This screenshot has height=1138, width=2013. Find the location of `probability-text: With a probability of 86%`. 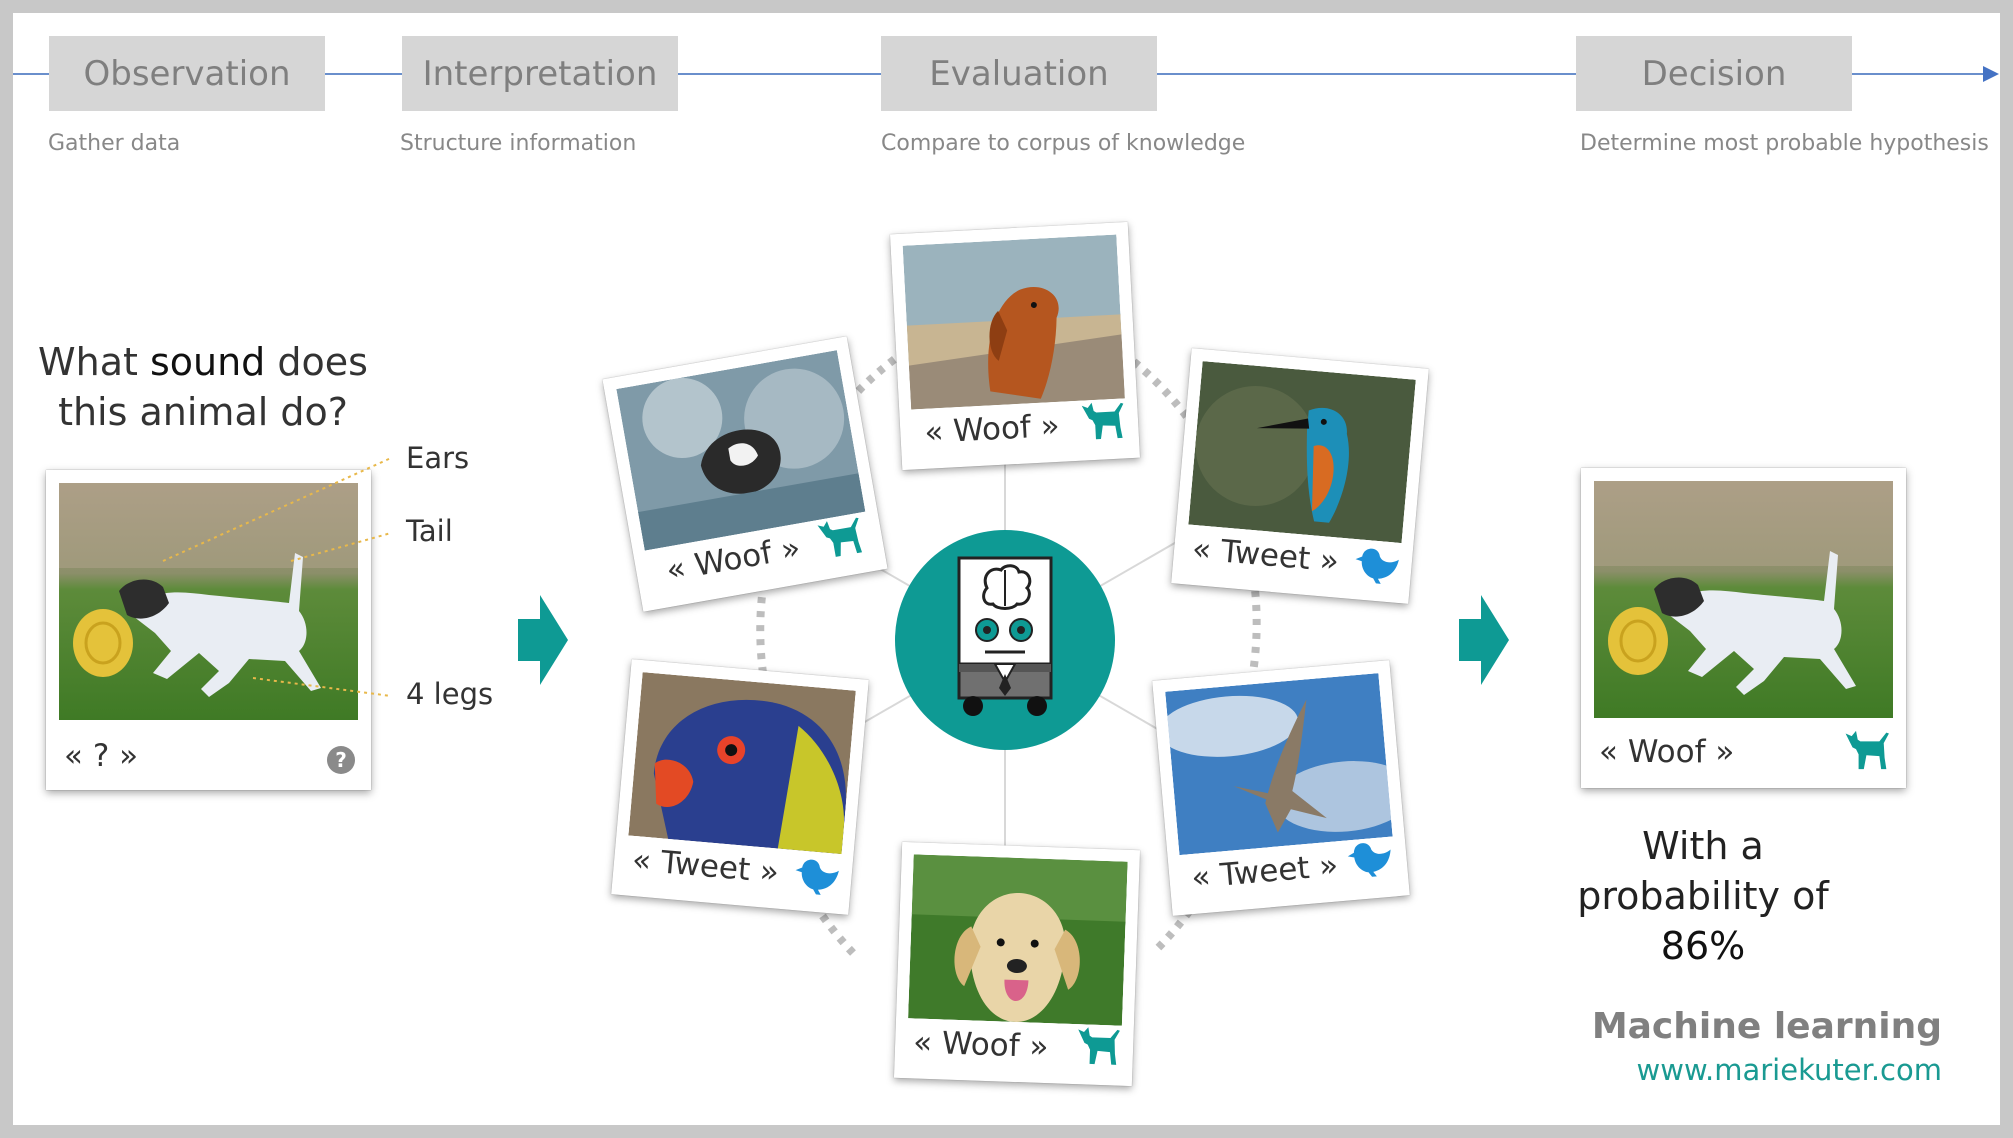

probability-text: With a probability of 86% is located at coordinates (1703, 896).